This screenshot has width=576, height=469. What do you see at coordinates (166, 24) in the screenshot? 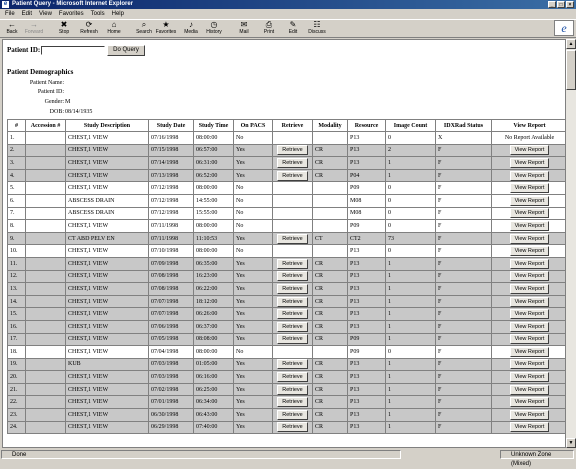
I see `favorites-icon: ★` at bounding box center [166, 24].